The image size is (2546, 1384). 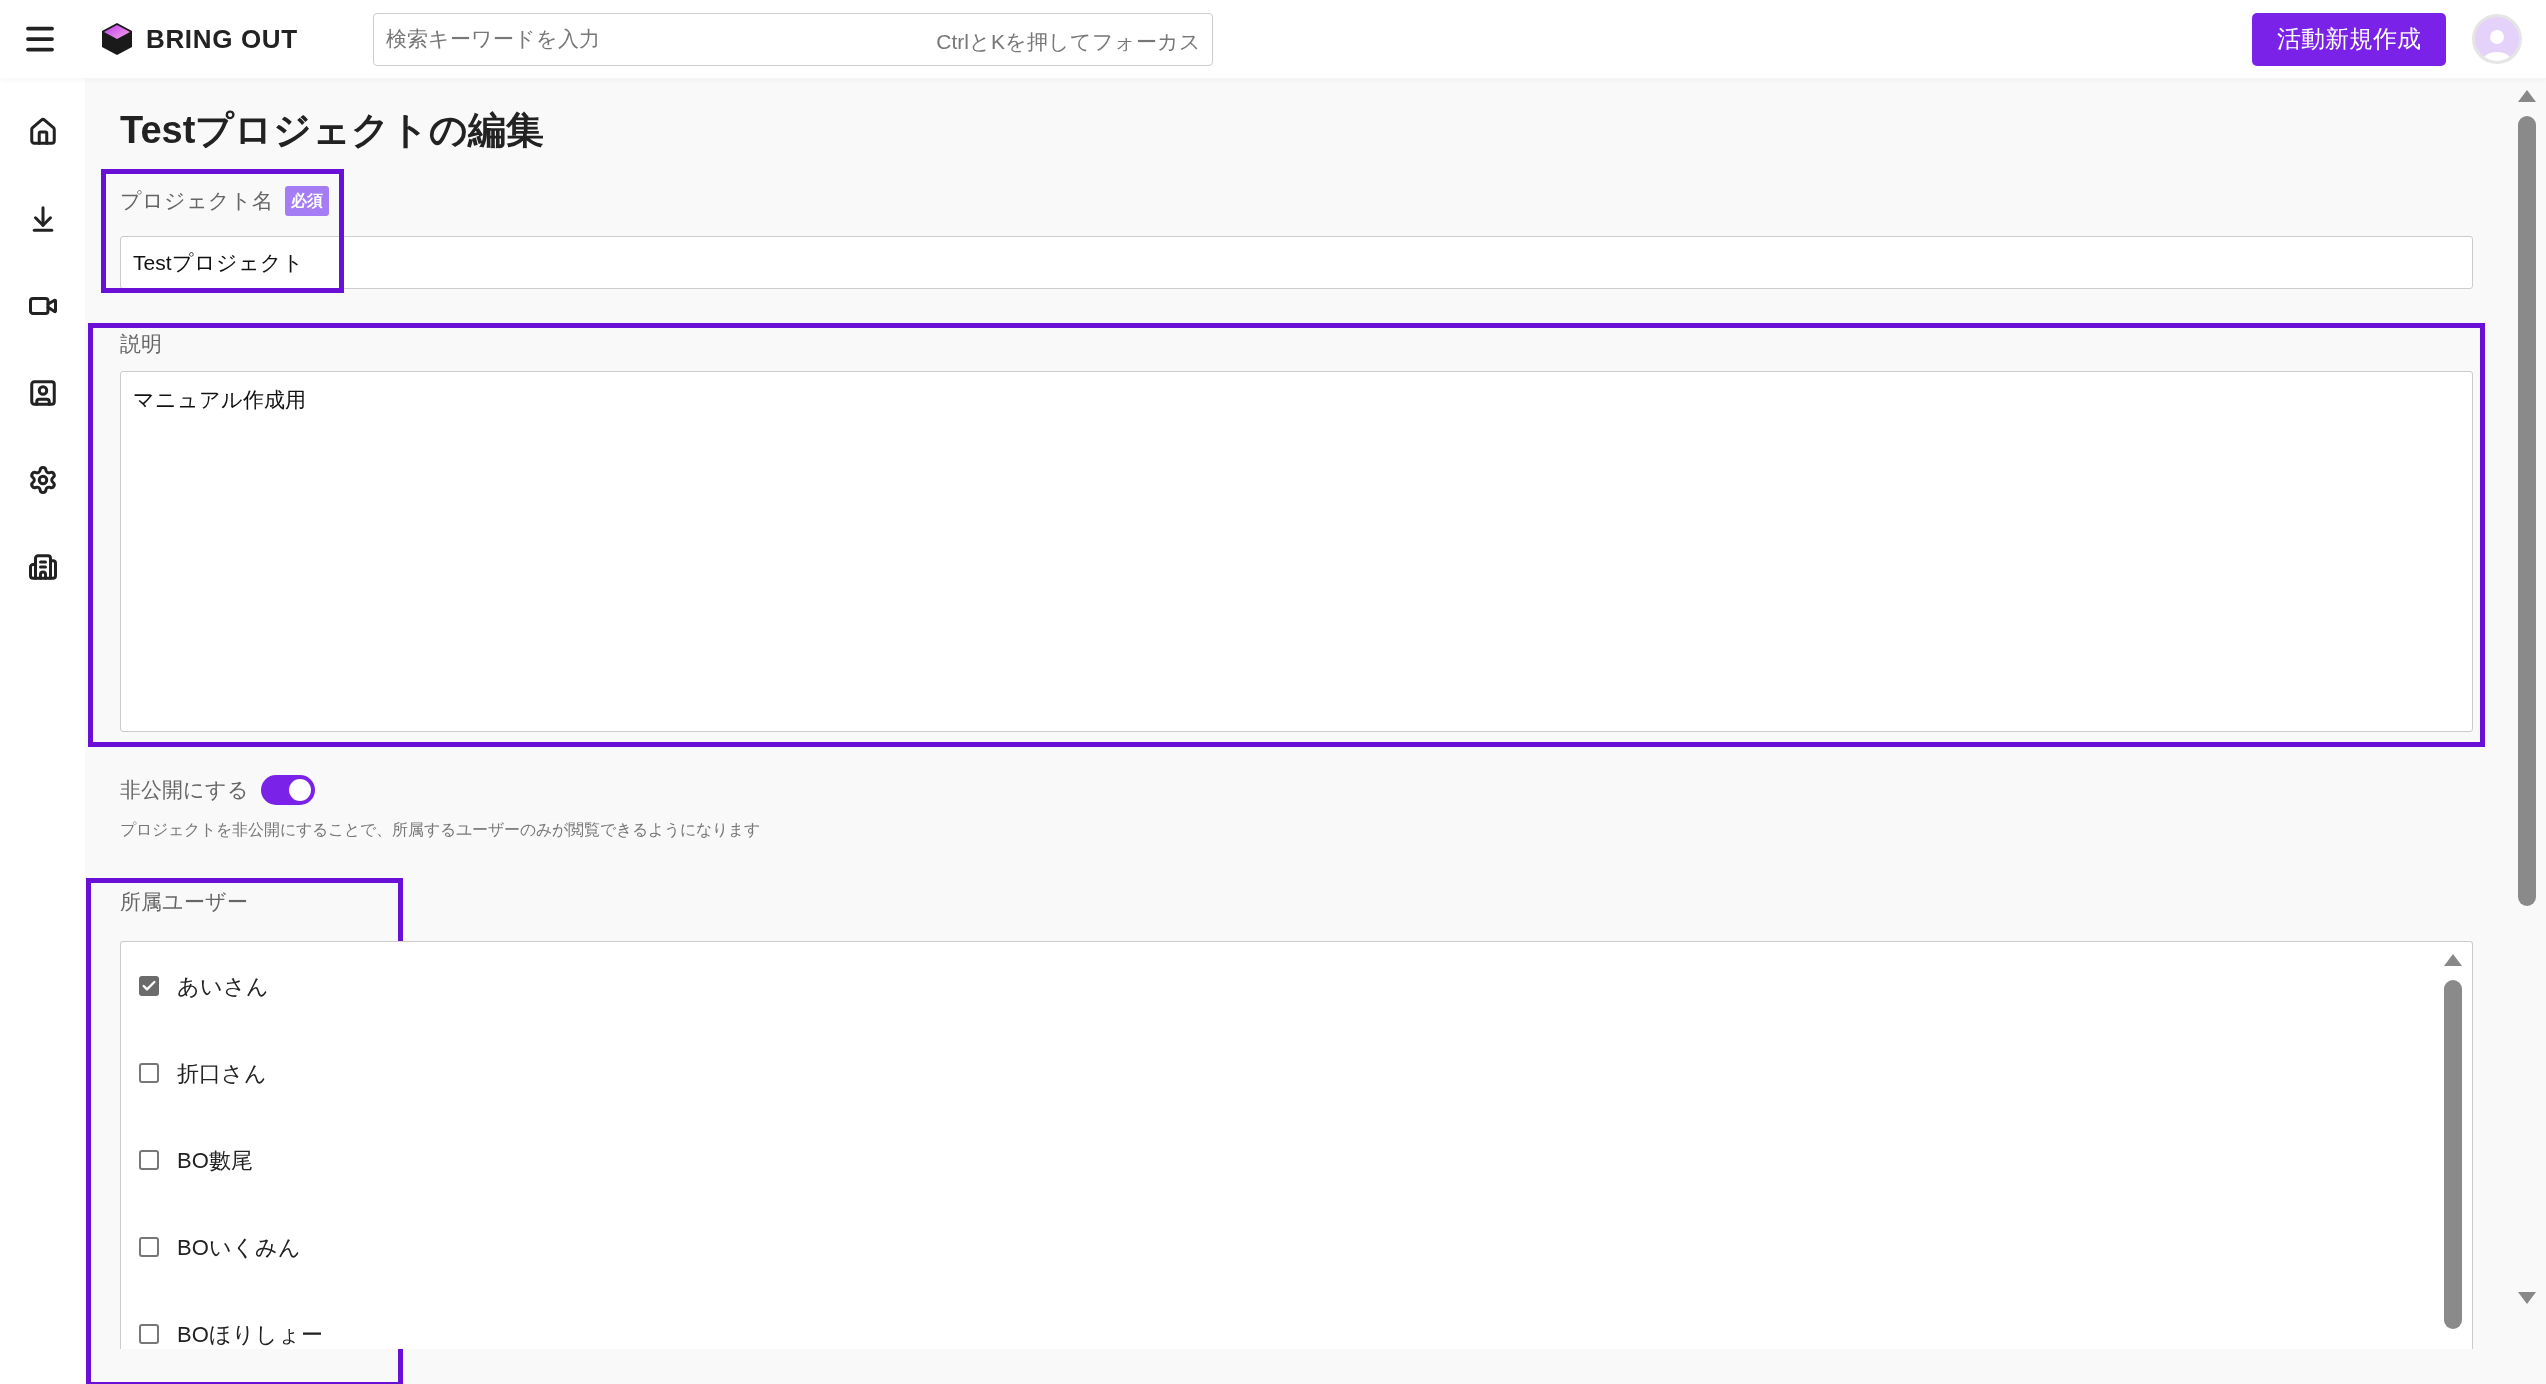 I want to click on logo-icon, so click(x=117, y=39).